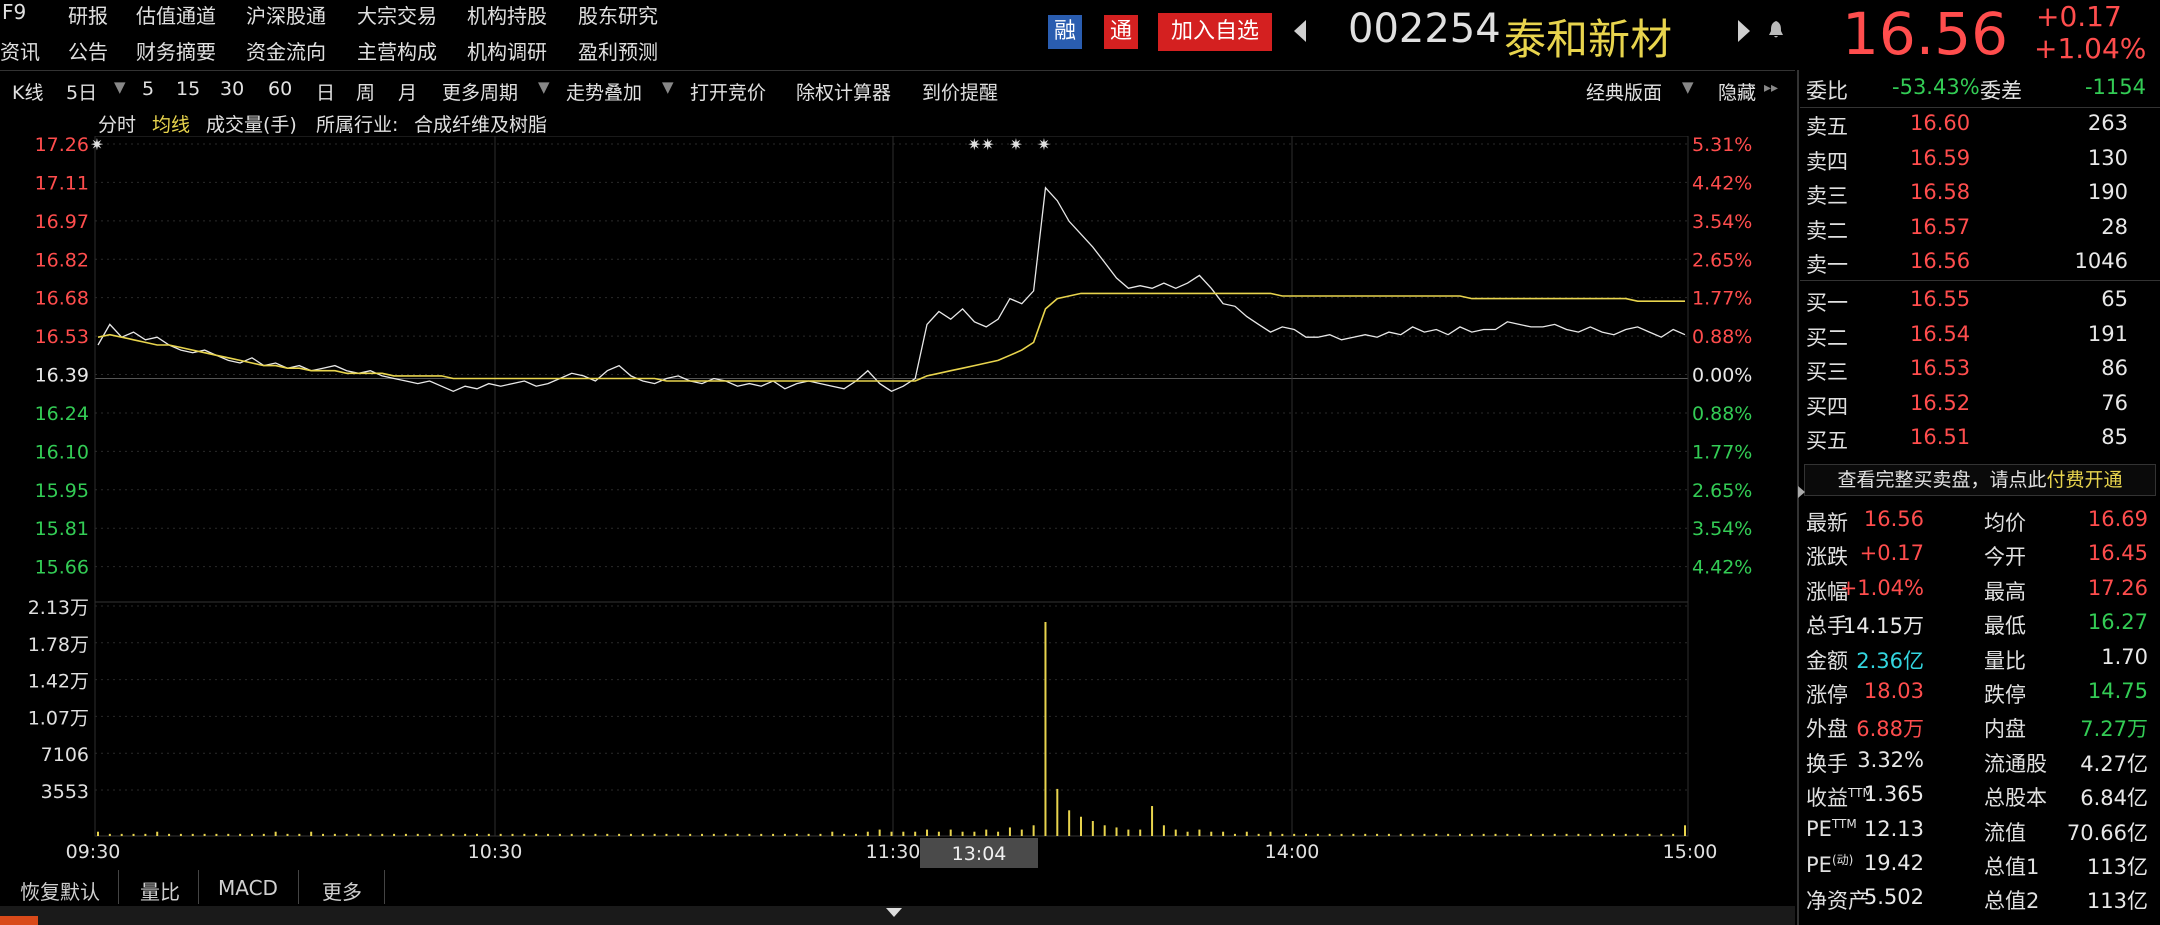  I want to click on level-price: 16.51, so click(1940, 437).